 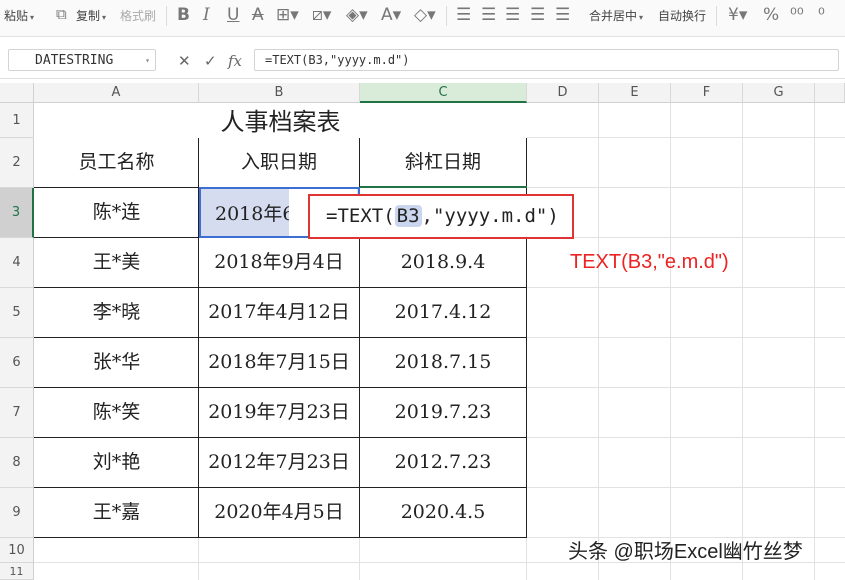 What do you see at coordinates (280, 537) in the screenshot?
I see `table-border` at bounding box center [280, 537].